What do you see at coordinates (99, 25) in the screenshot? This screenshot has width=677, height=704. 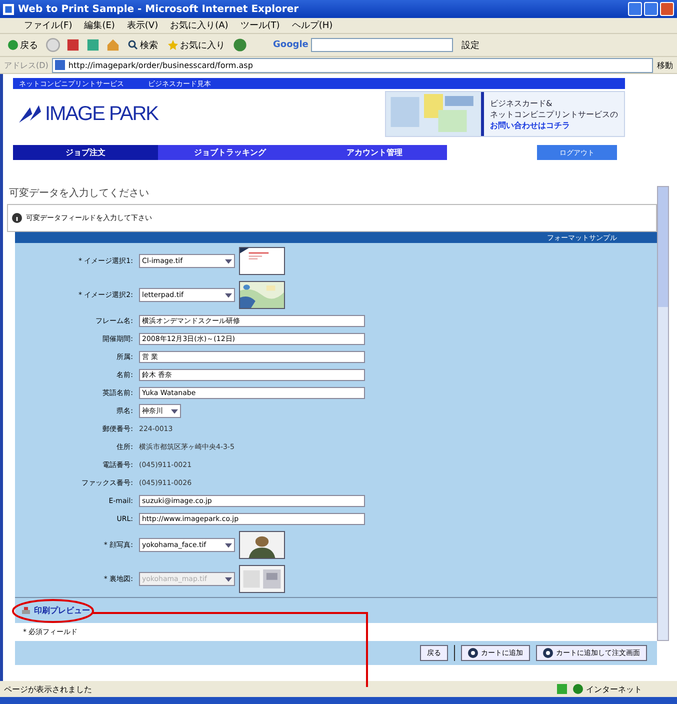 I see `menu-item: 編集(E)` at bounding box center [99, 25].